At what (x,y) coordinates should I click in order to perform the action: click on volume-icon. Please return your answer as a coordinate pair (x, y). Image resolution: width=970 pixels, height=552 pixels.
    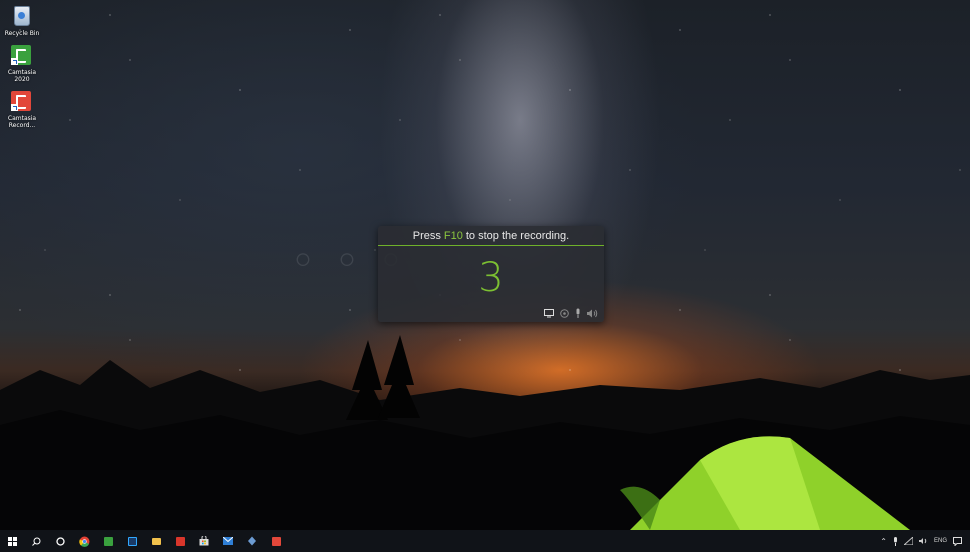
    Looking at the image, I should click on (923, 541).